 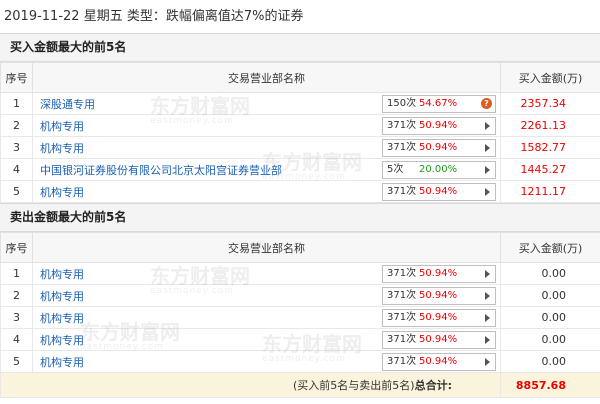 What do you see at coordinates (486, 103) in the screenshot?
I see `question-icon: ?` at bounding box center [486, 103].